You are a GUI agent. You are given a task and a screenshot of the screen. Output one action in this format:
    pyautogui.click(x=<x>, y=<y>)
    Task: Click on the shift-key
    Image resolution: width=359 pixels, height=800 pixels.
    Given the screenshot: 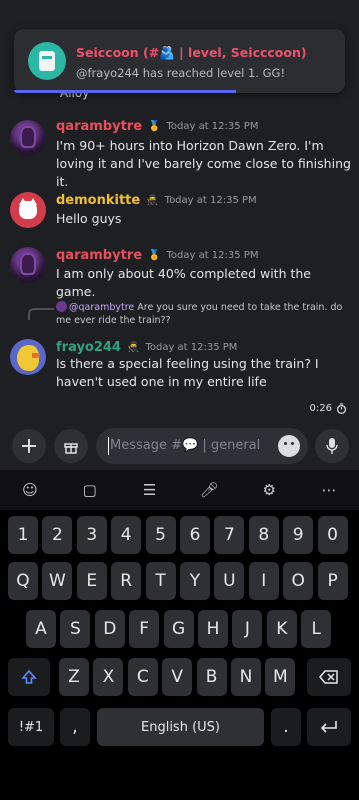 What is the action you would take?
    pyautogui.click(x=29, y=677)
    